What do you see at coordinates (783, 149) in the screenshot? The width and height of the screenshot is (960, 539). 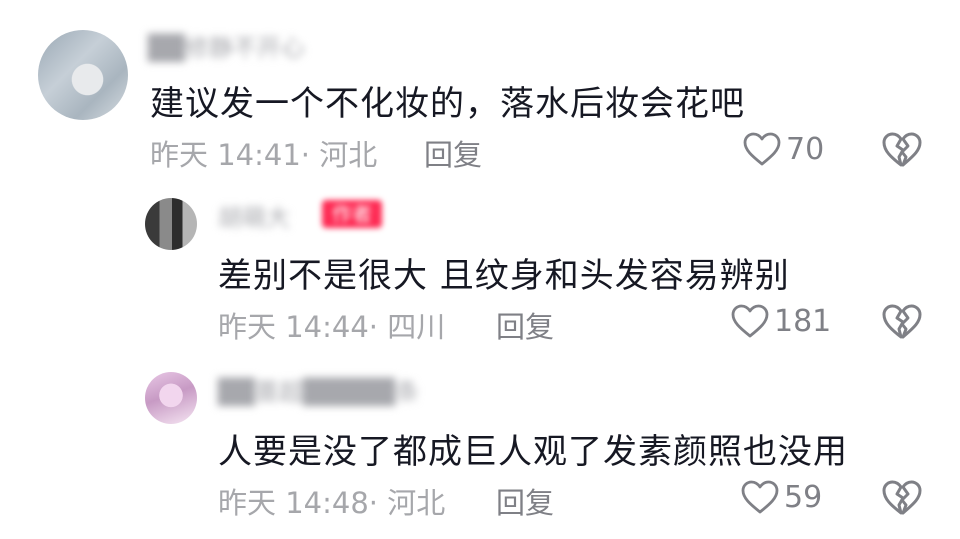 I see `like-button: 70` at bounding box center [783, 149].